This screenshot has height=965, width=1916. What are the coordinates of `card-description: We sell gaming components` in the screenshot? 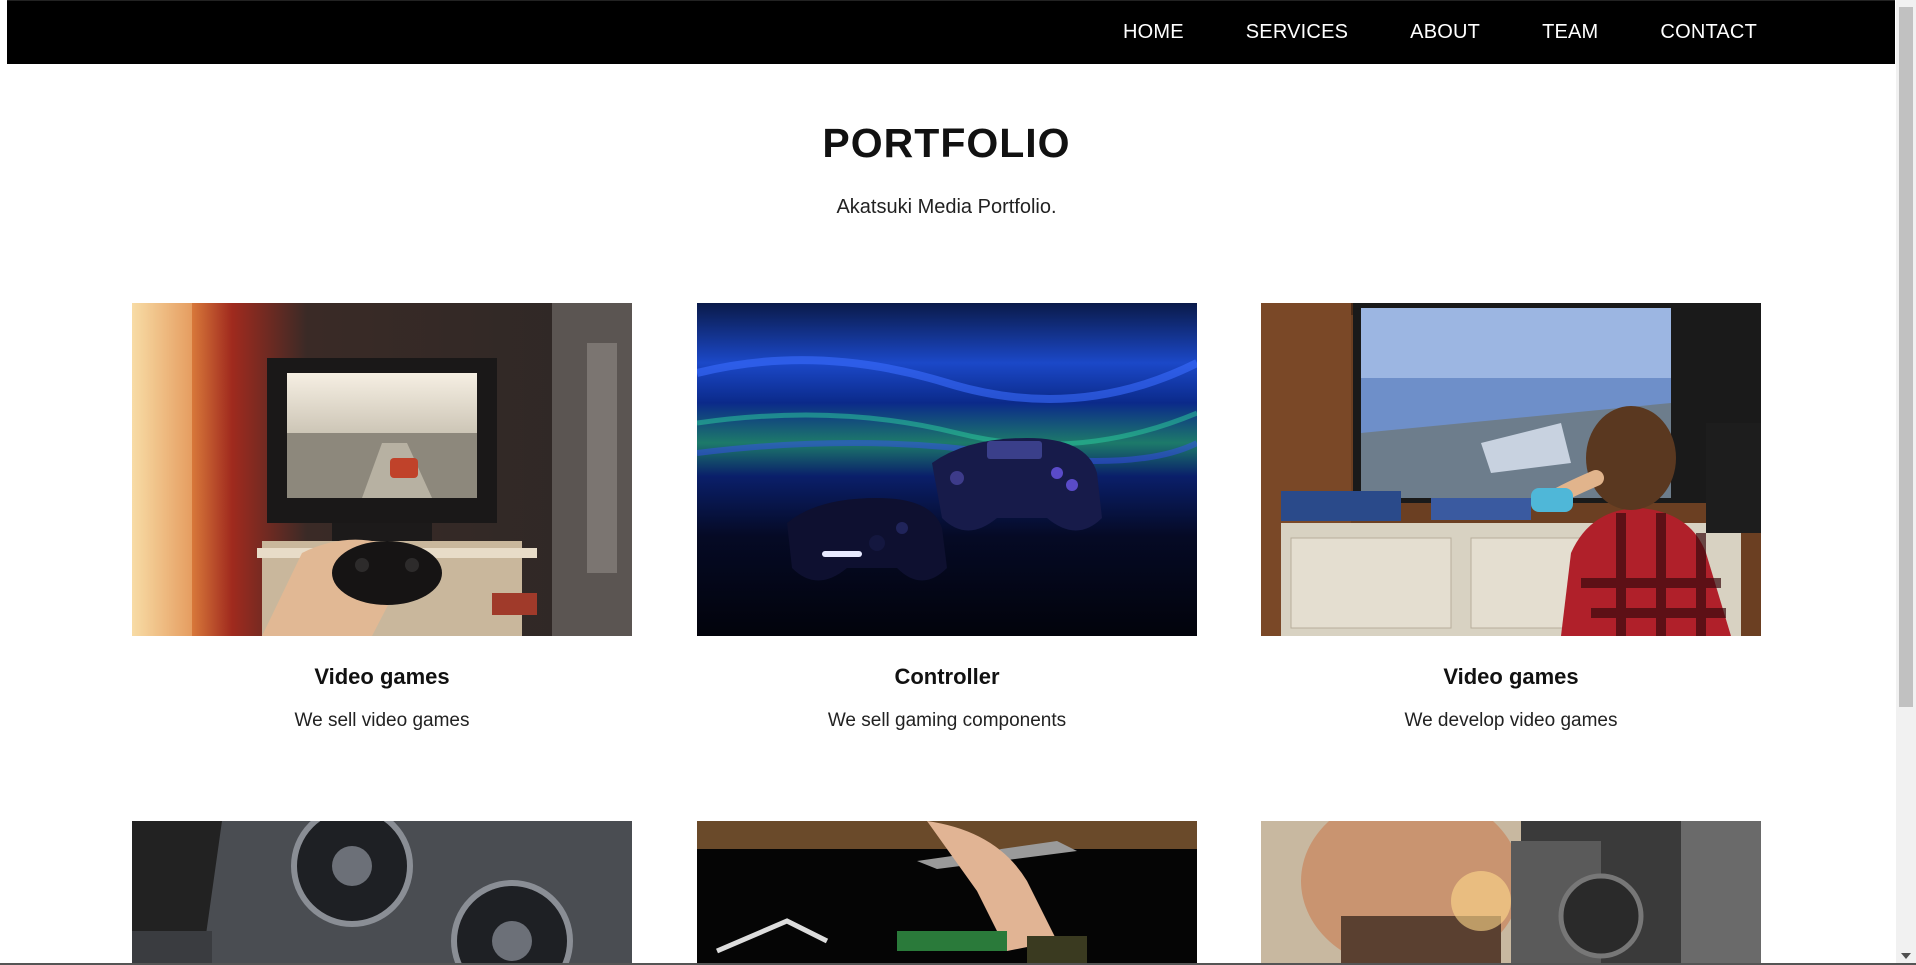 It's located at (947, 720).